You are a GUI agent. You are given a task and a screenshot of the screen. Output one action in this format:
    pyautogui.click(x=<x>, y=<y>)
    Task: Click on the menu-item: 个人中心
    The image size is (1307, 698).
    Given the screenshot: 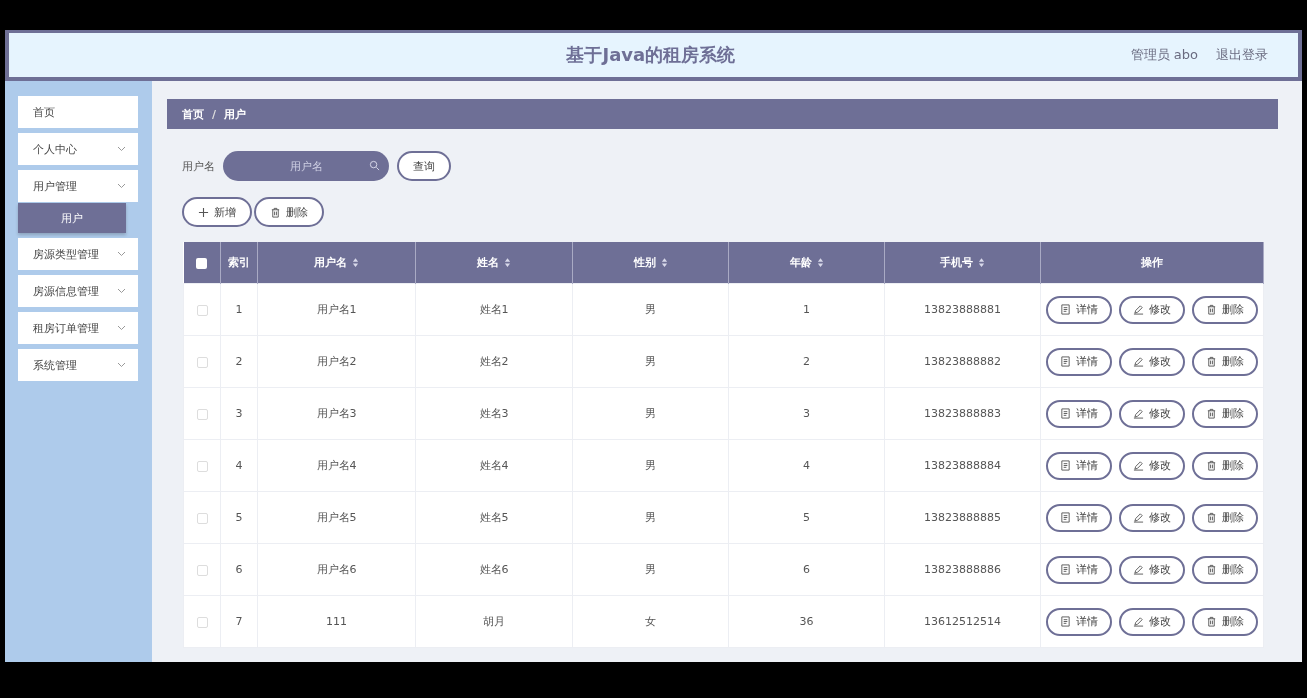 What is the action you would take?
    pyautogui.click(x=78, y=149)
    